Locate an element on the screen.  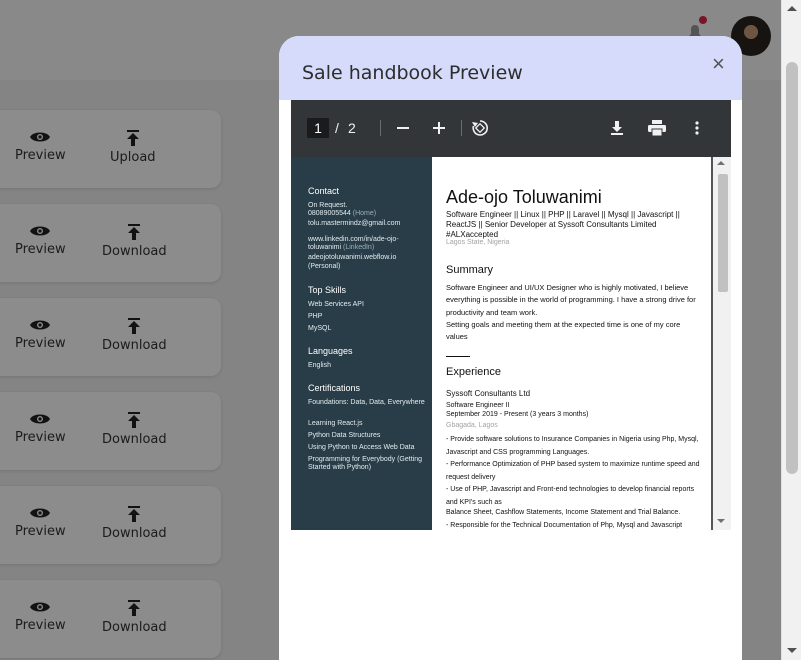
page-scrollbar is located at coordinates (791, 330).